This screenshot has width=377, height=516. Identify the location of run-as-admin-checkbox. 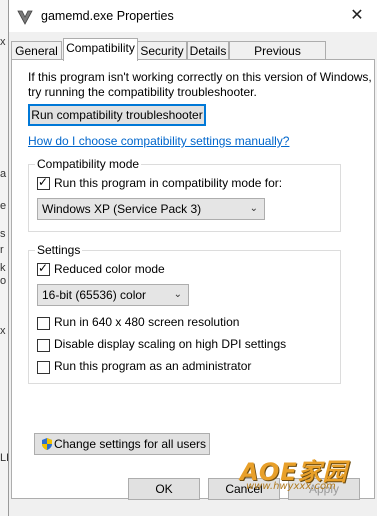
(43, 367).